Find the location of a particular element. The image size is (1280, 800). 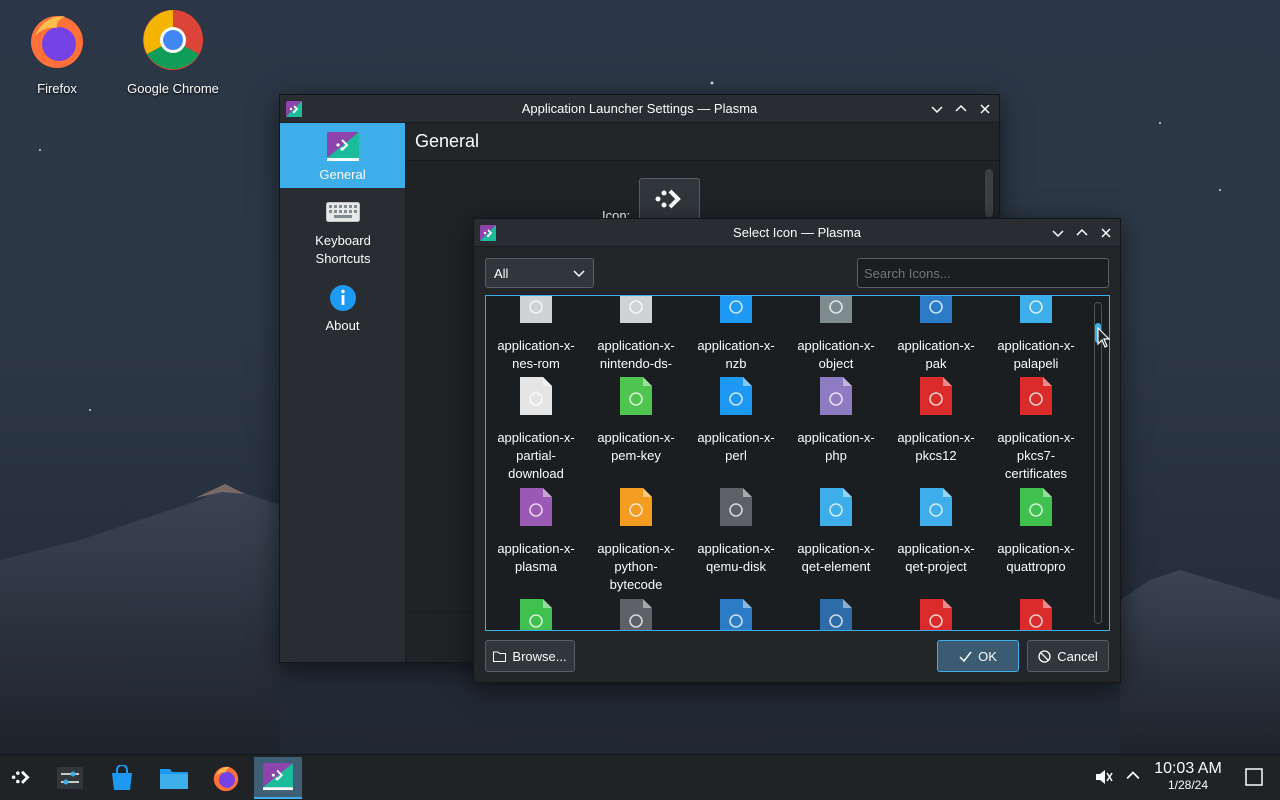

show-desktop-button is located at coordinates (1254, 778).